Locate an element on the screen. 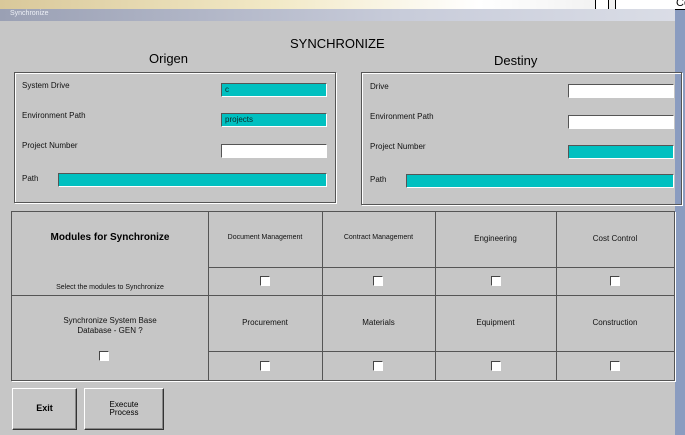  window-title: Synchronize is located at coordinates (29, 13).